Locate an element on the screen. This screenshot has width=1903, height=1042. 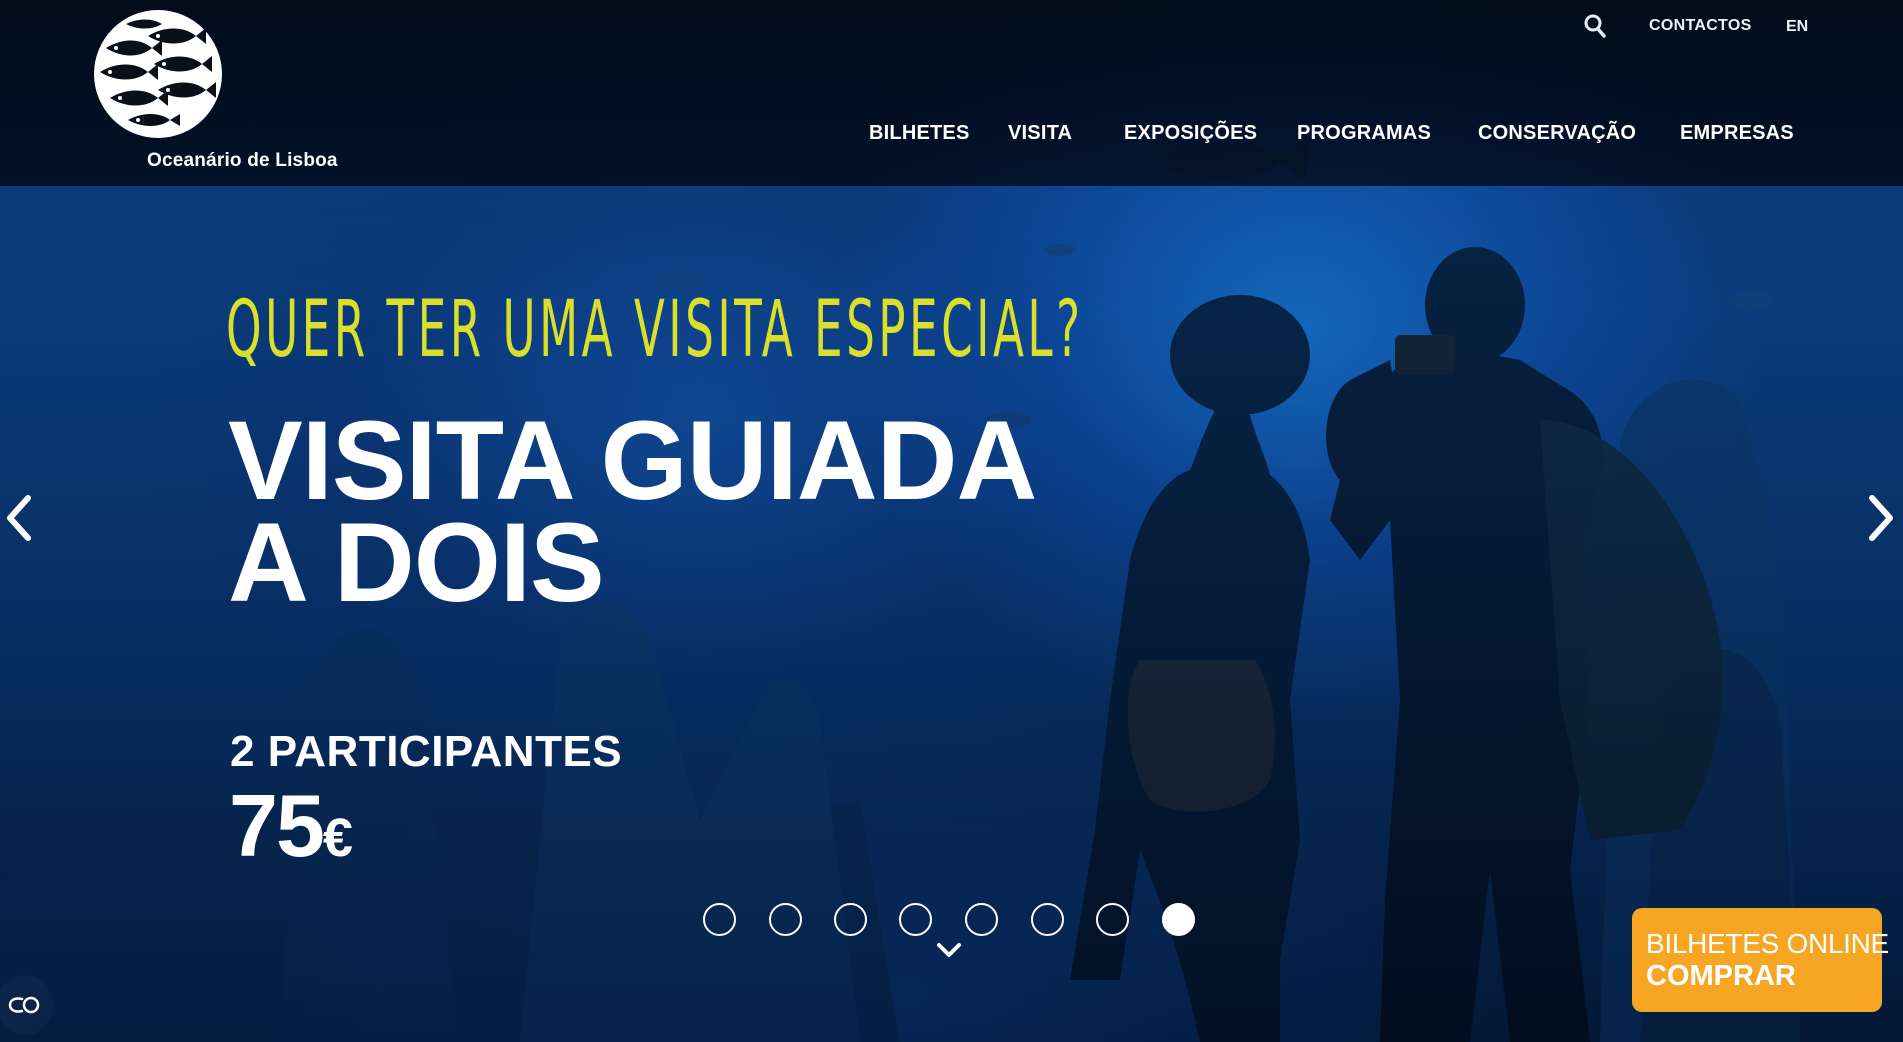
nav-item-visita: VISITA is located at coordinates (1040, 133).